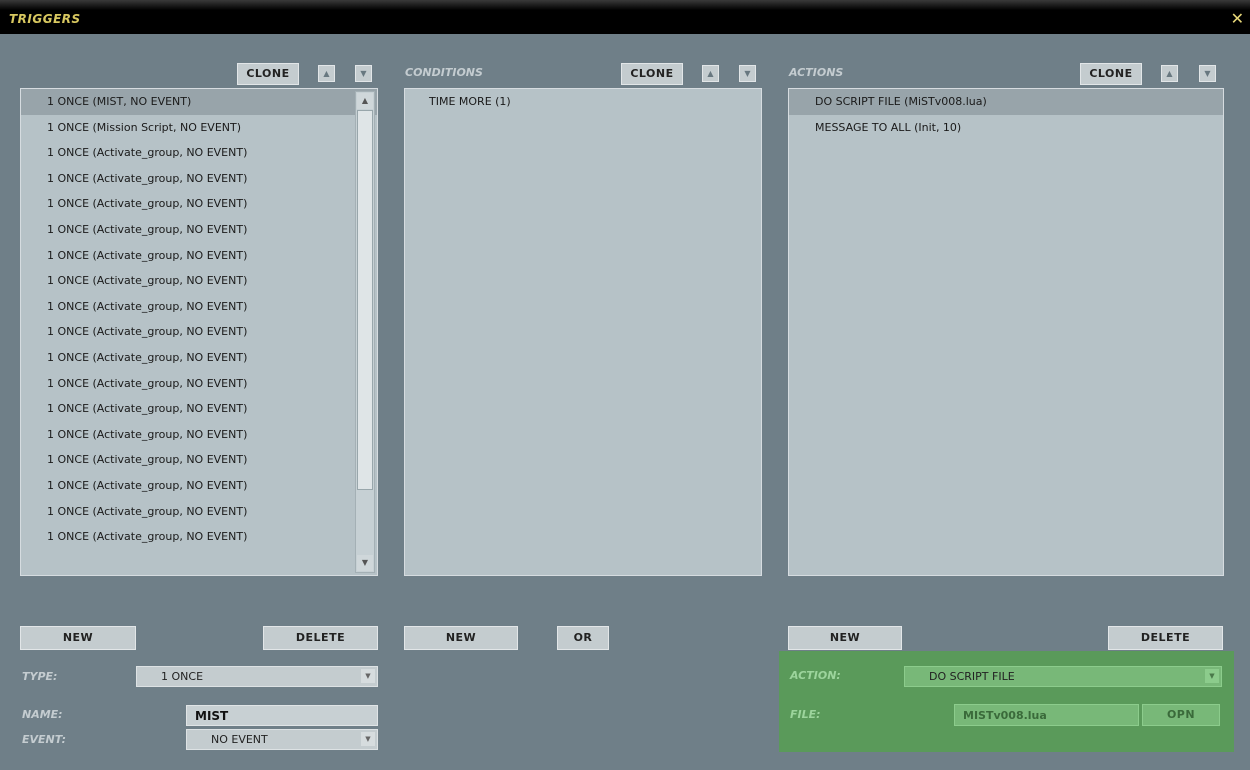 This screenshot has height=770, width=1250. Describe the element at coordinates (257, 676) in the screenshot. I see `type-select: 1 ONCE ▼` at that location.